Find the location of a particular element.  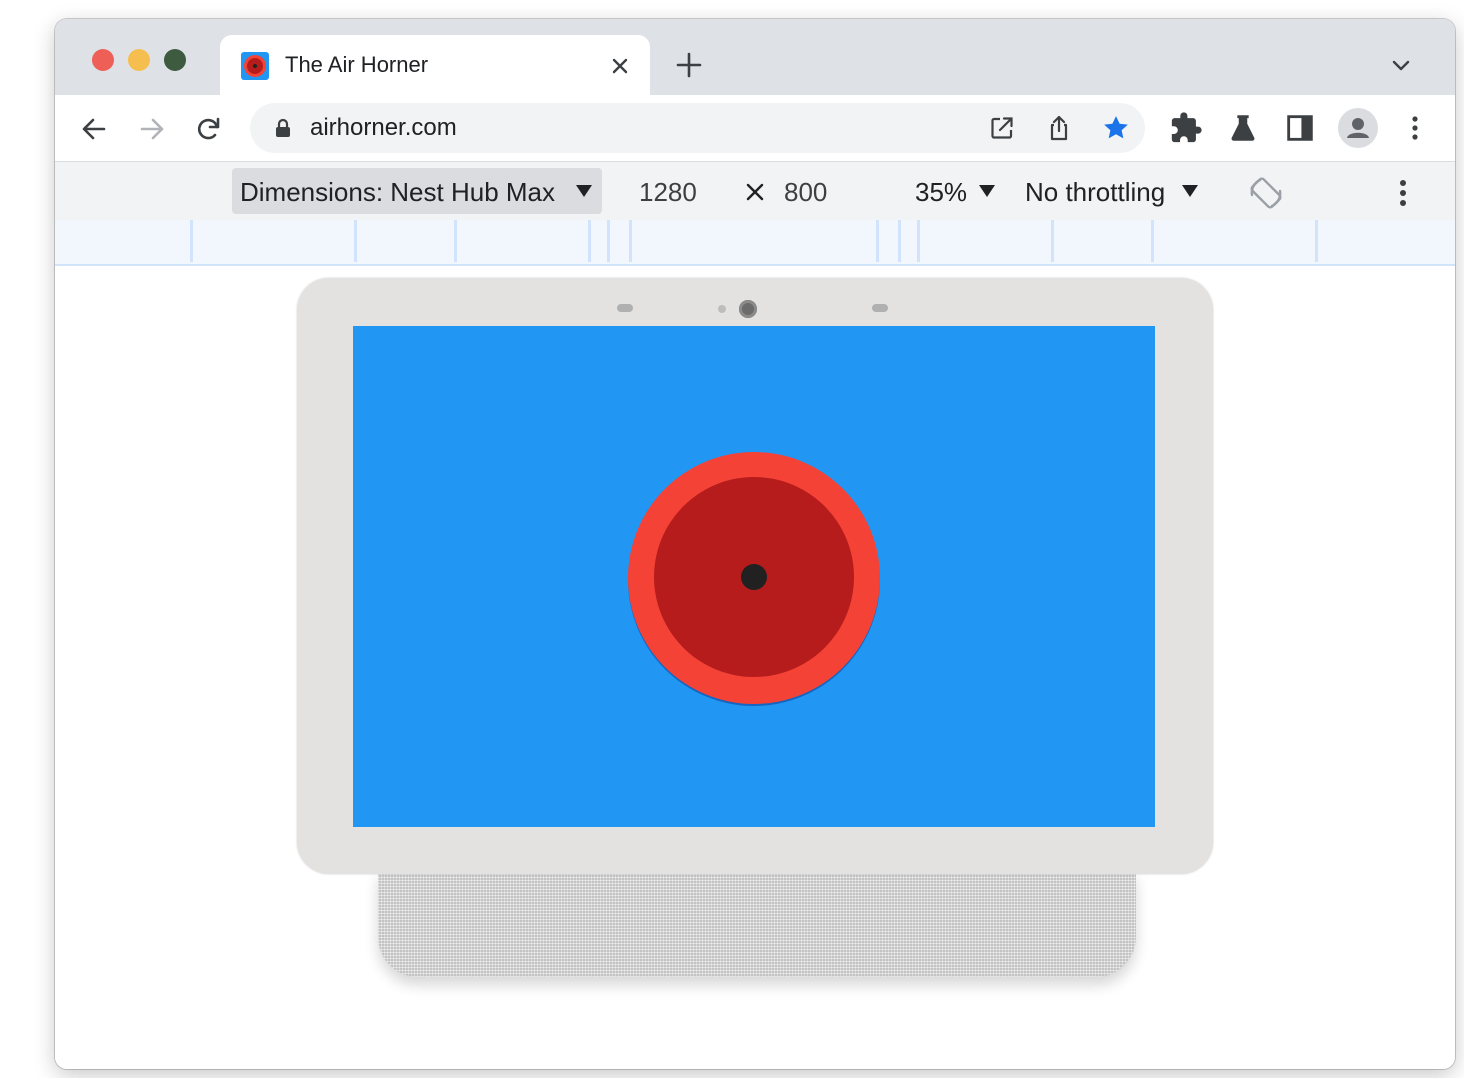

tab-search-chevron-down-icon is located at coordinates (1401, 65).